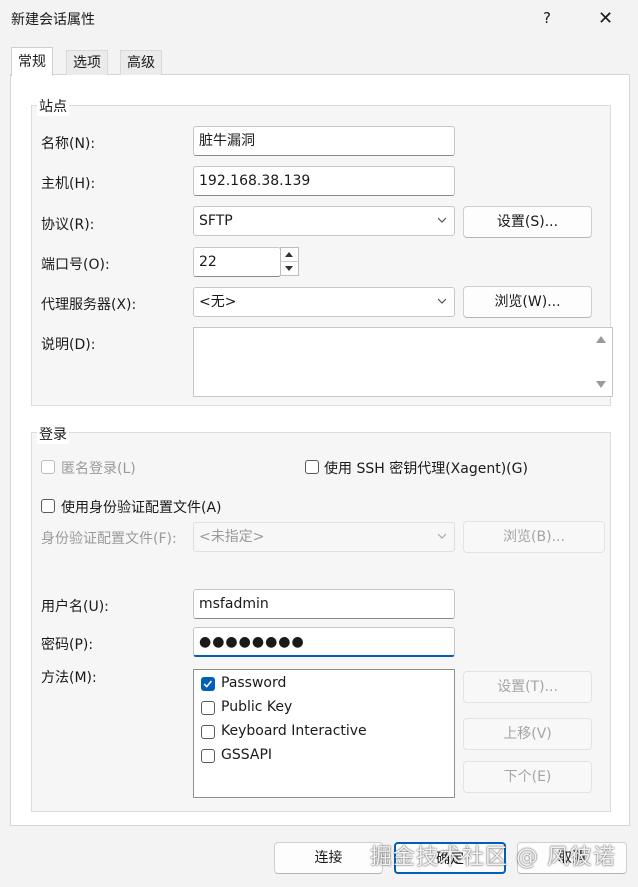  Describe the element at coordinates (232, 537) in the screenshot. I see `auth-profile-value: <未指定>` at that location.